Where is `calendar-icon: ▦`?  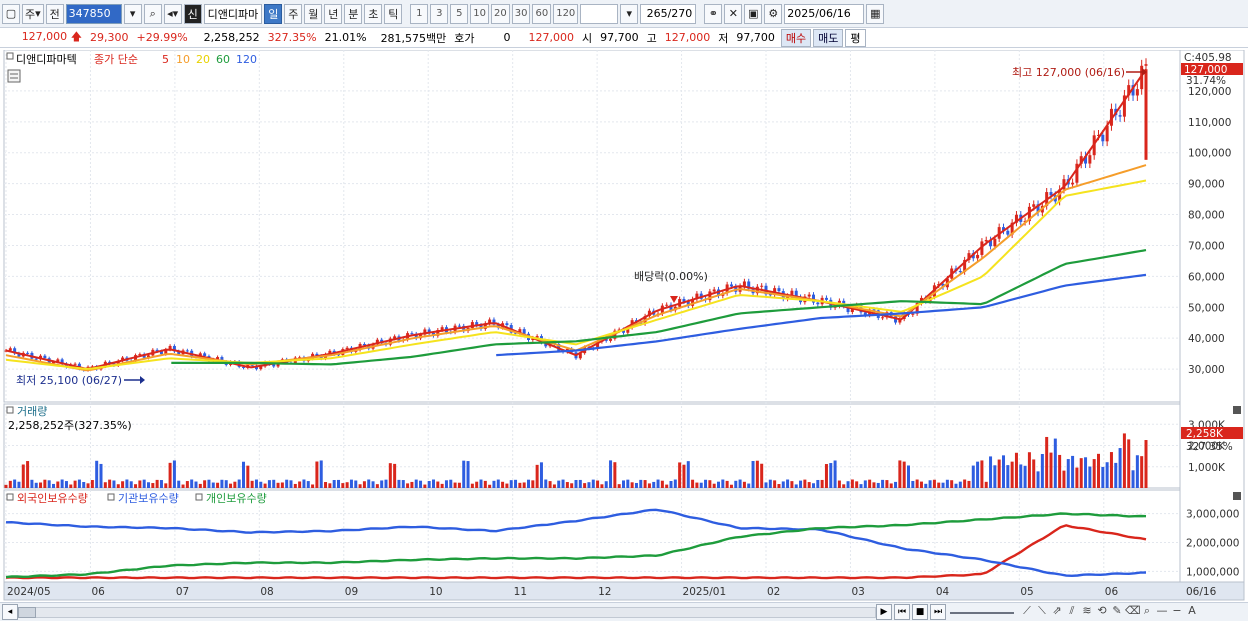
calendar-icon: ▦ is located at coordinates (875, 13).